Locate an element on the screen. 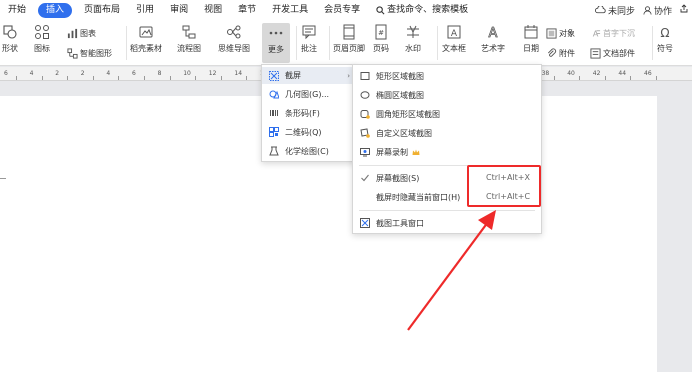 Image resolution: width=692 pixels, height=372 pixels. annotation-arrow is located at coordinates (451, 270).